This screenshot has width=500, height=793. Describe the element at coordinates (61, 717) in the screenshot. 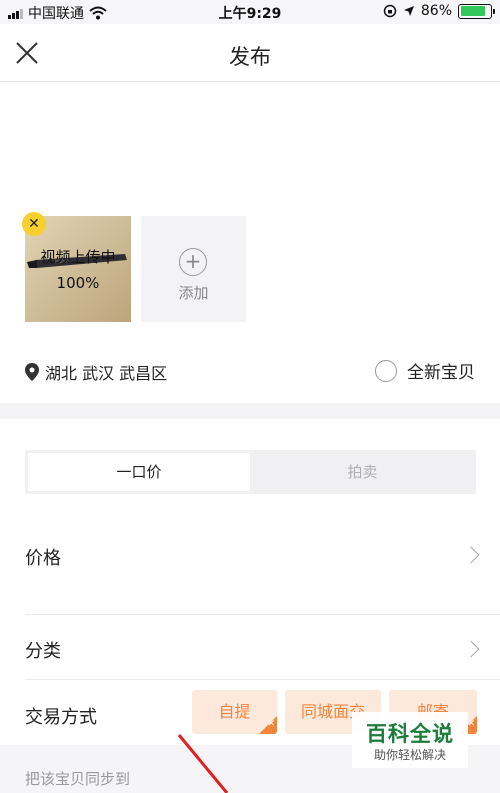

I see `trade-method-label: 交易方式` at that location.